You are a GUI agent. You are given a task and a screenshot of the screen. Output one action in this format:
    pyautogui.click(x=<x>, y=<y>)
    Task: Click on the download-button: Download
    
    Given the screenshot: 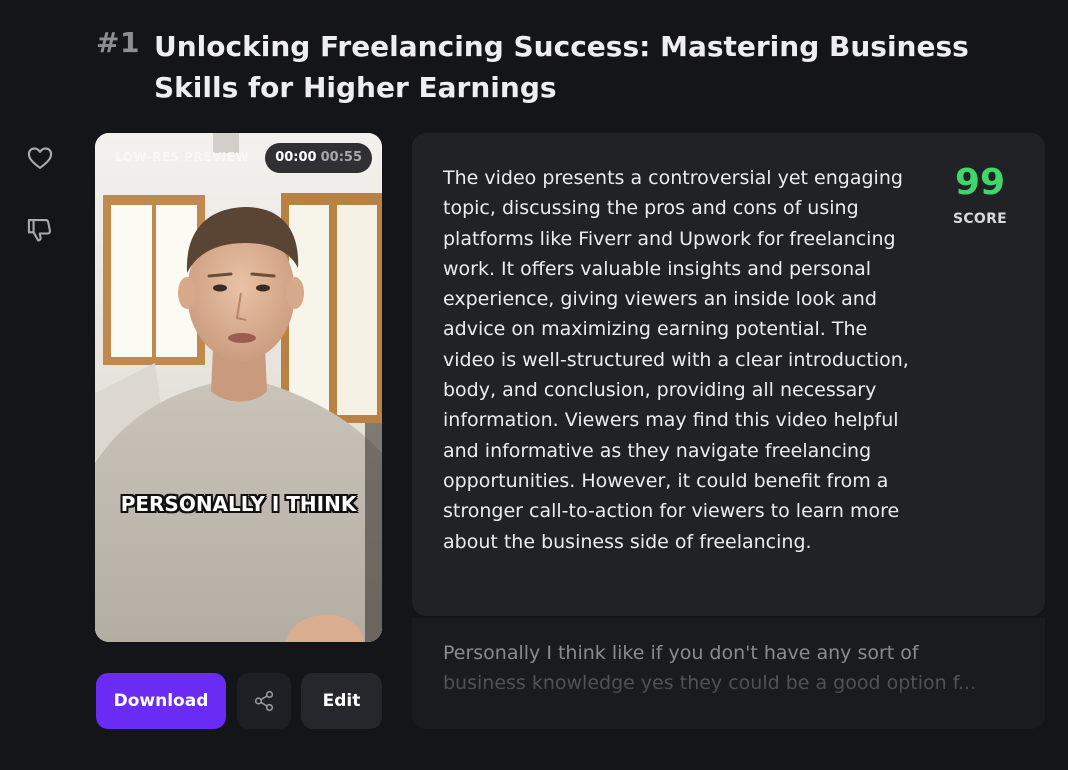 What is the action you would take?
    pyautogui.click(x=161, y=701)
    